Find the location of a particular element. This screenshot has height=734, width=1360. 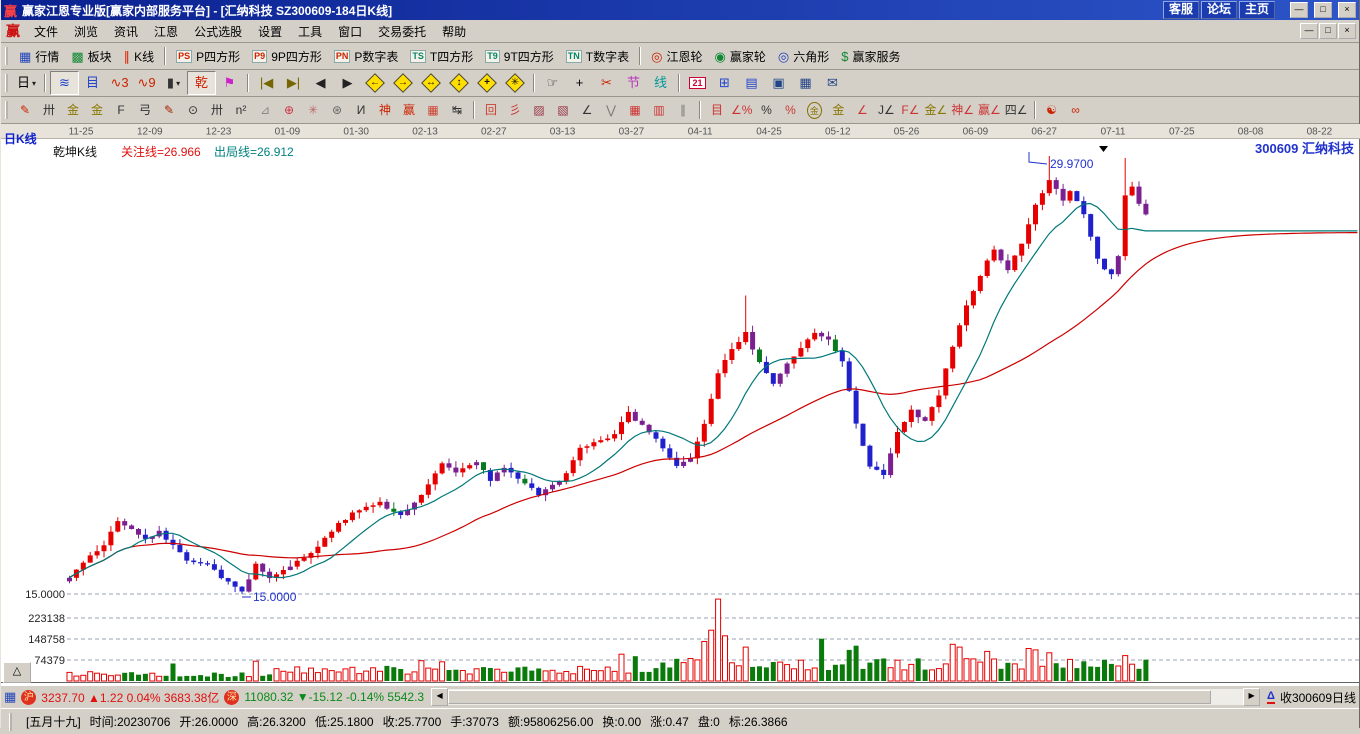

j-angle-button: J∠ is located at coordinates (886, 110).